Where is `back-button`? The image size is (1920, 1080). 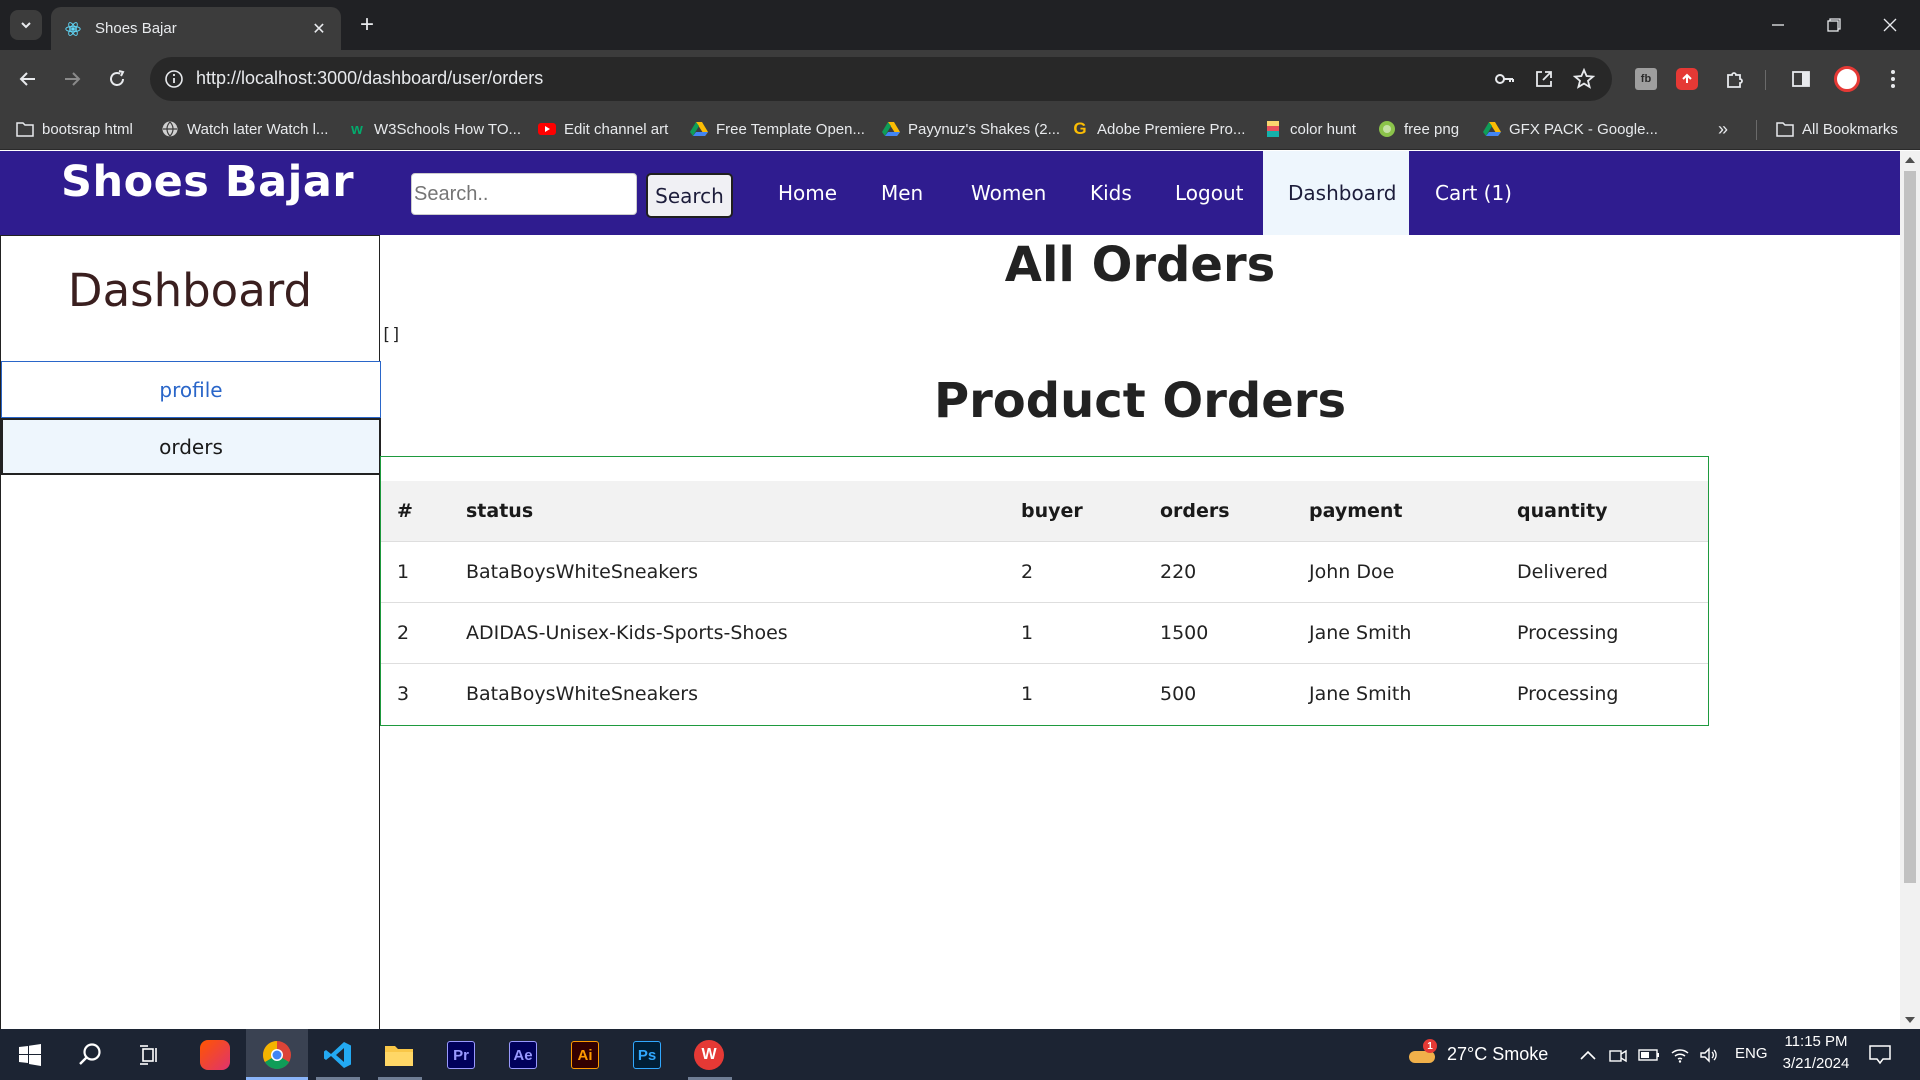 back-button is located at coordinates (28, 79).